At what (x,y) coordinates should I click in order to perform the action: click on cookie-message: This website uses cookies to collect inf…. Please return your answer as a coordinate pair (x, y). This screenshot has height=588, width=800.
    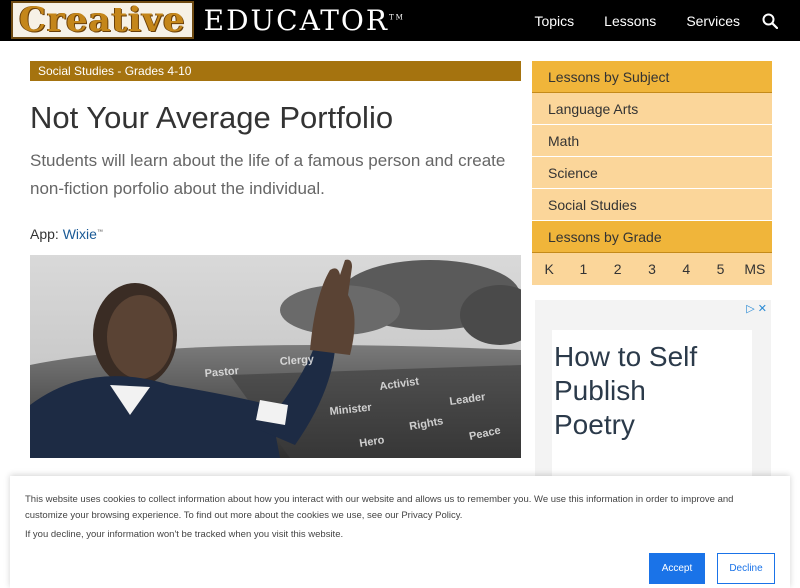
    Looking at the image, I should click on (379, 507).